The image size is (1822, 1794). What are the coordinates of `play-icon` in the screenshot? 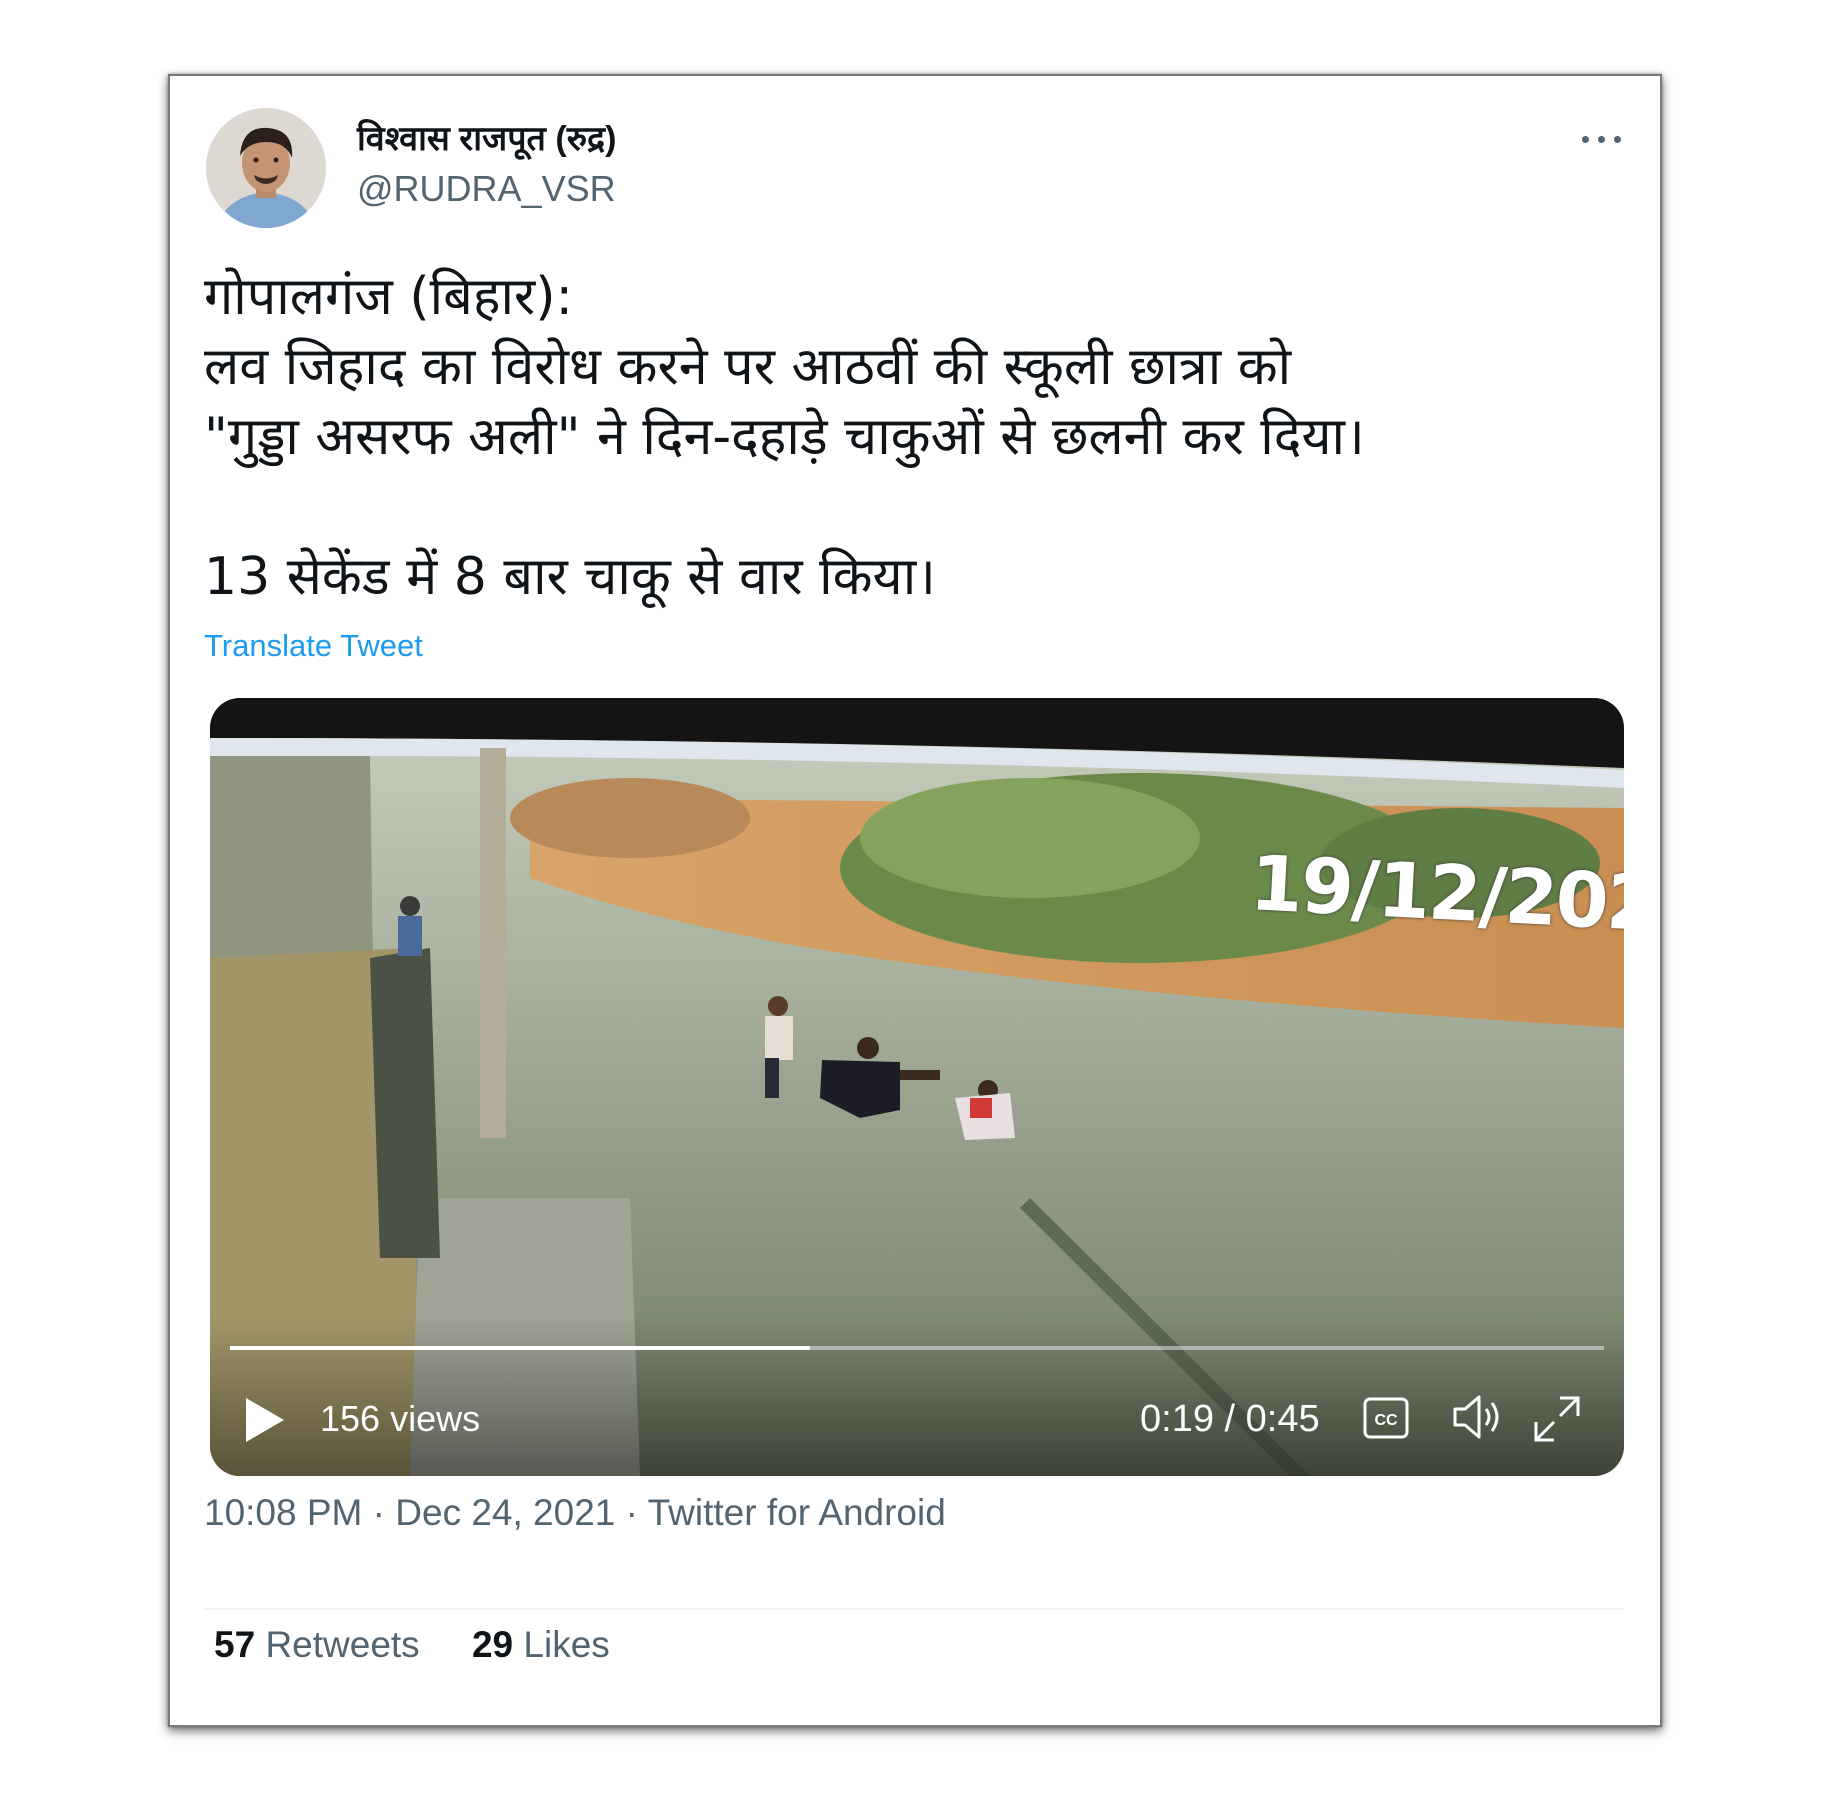 It's located at (265, 1420).